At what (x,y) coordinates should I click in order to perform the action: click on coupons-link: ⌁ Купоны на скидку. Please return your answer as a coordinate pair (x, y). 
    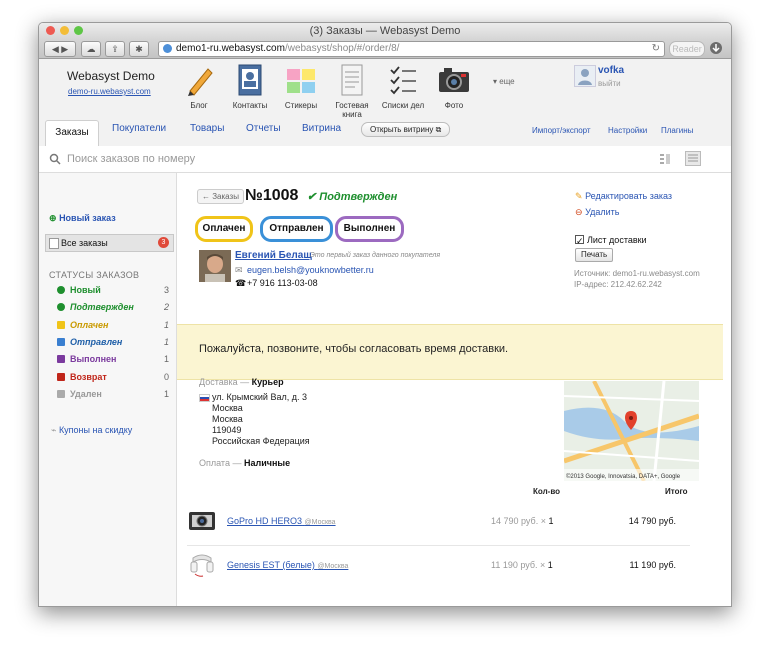
    Looking at the image, I should click on (91, 430).